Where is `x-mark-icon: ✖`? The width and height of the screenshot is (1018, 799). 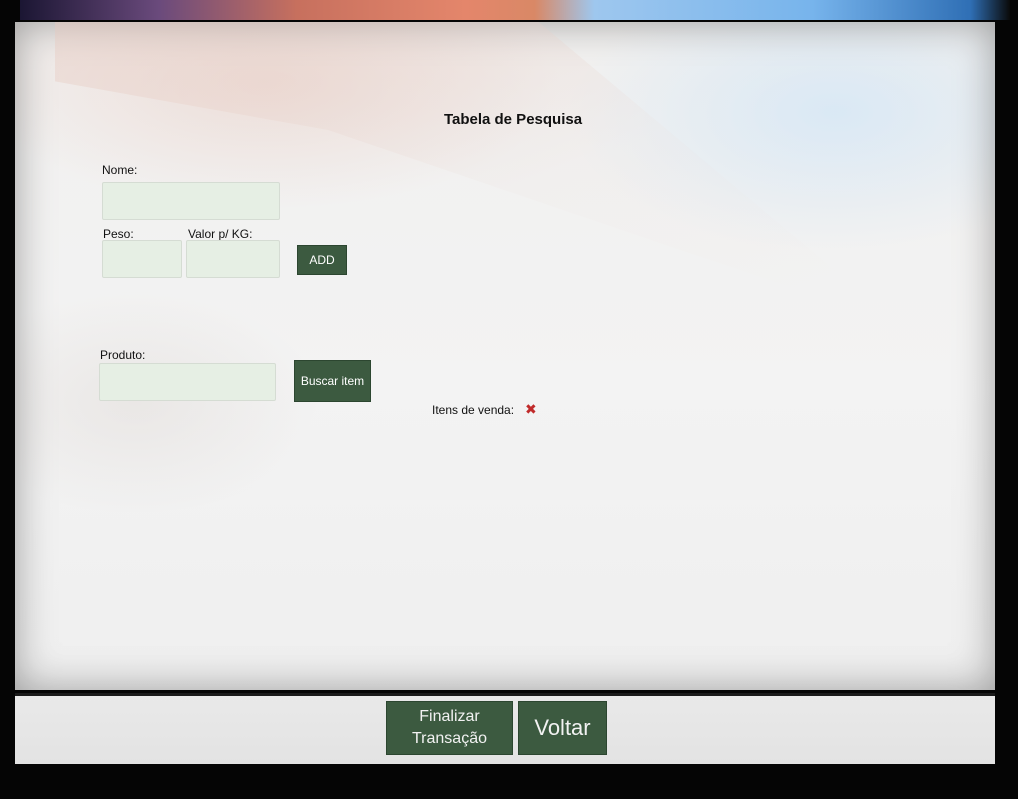
x-mark-icon: ✖ is located at coordinates (531, 409).